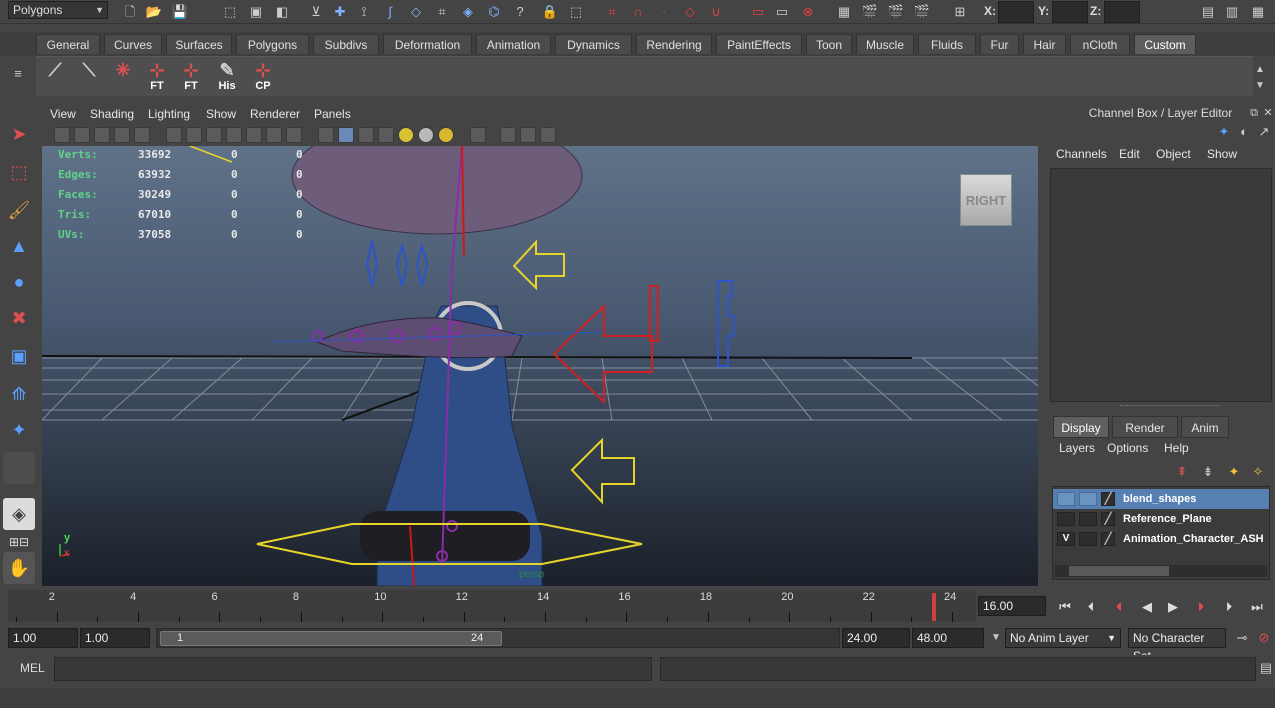 This screenshot has width=1275, height=708. Describe the element at coordinates (759, 44) in the screenshot. I see `tab-painteffects: PaintEffects` at that location.